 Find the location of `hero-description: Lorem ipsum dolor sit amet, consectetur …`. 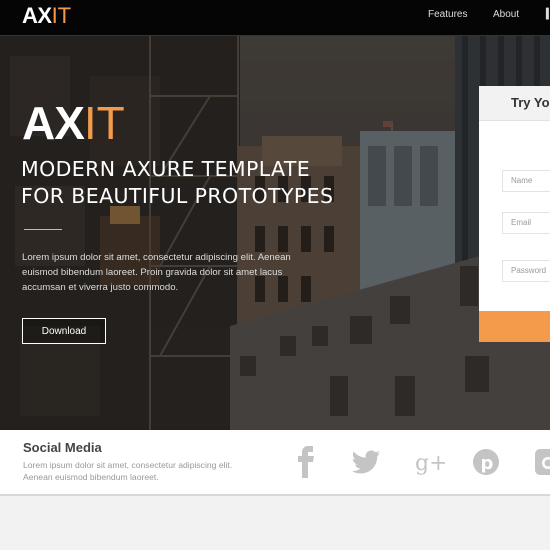

hero-description: Lorem ipsum dolor sit amet, consectetur … is located at coordinates (156, 272).